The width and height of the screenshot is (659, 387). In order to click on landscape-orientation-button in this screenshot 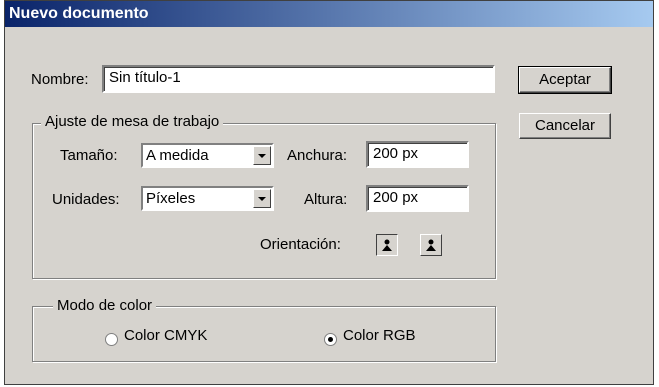, I will do `click(431, 245)`.